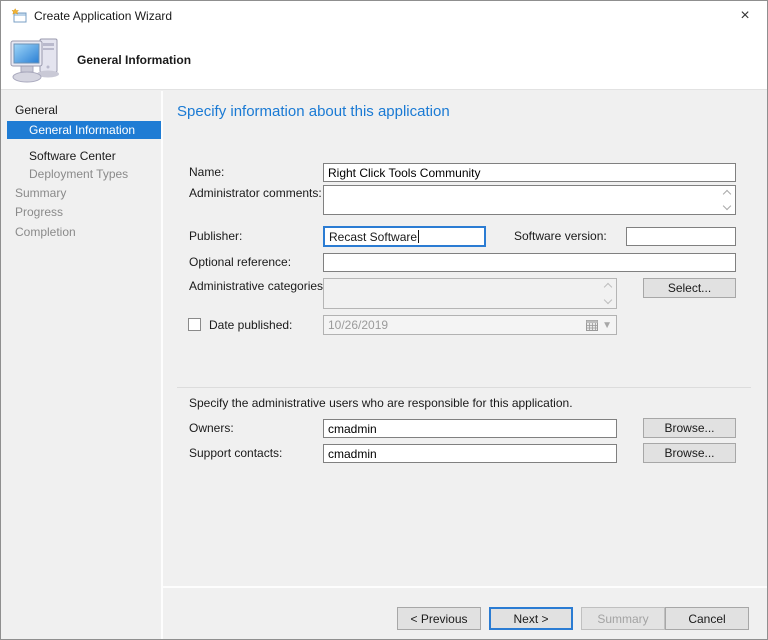 The image size is (768, 640). Describe the element at coordinates (39, 212) in the screenshot. I see `sidebar-item-progress: Progress` at that location.